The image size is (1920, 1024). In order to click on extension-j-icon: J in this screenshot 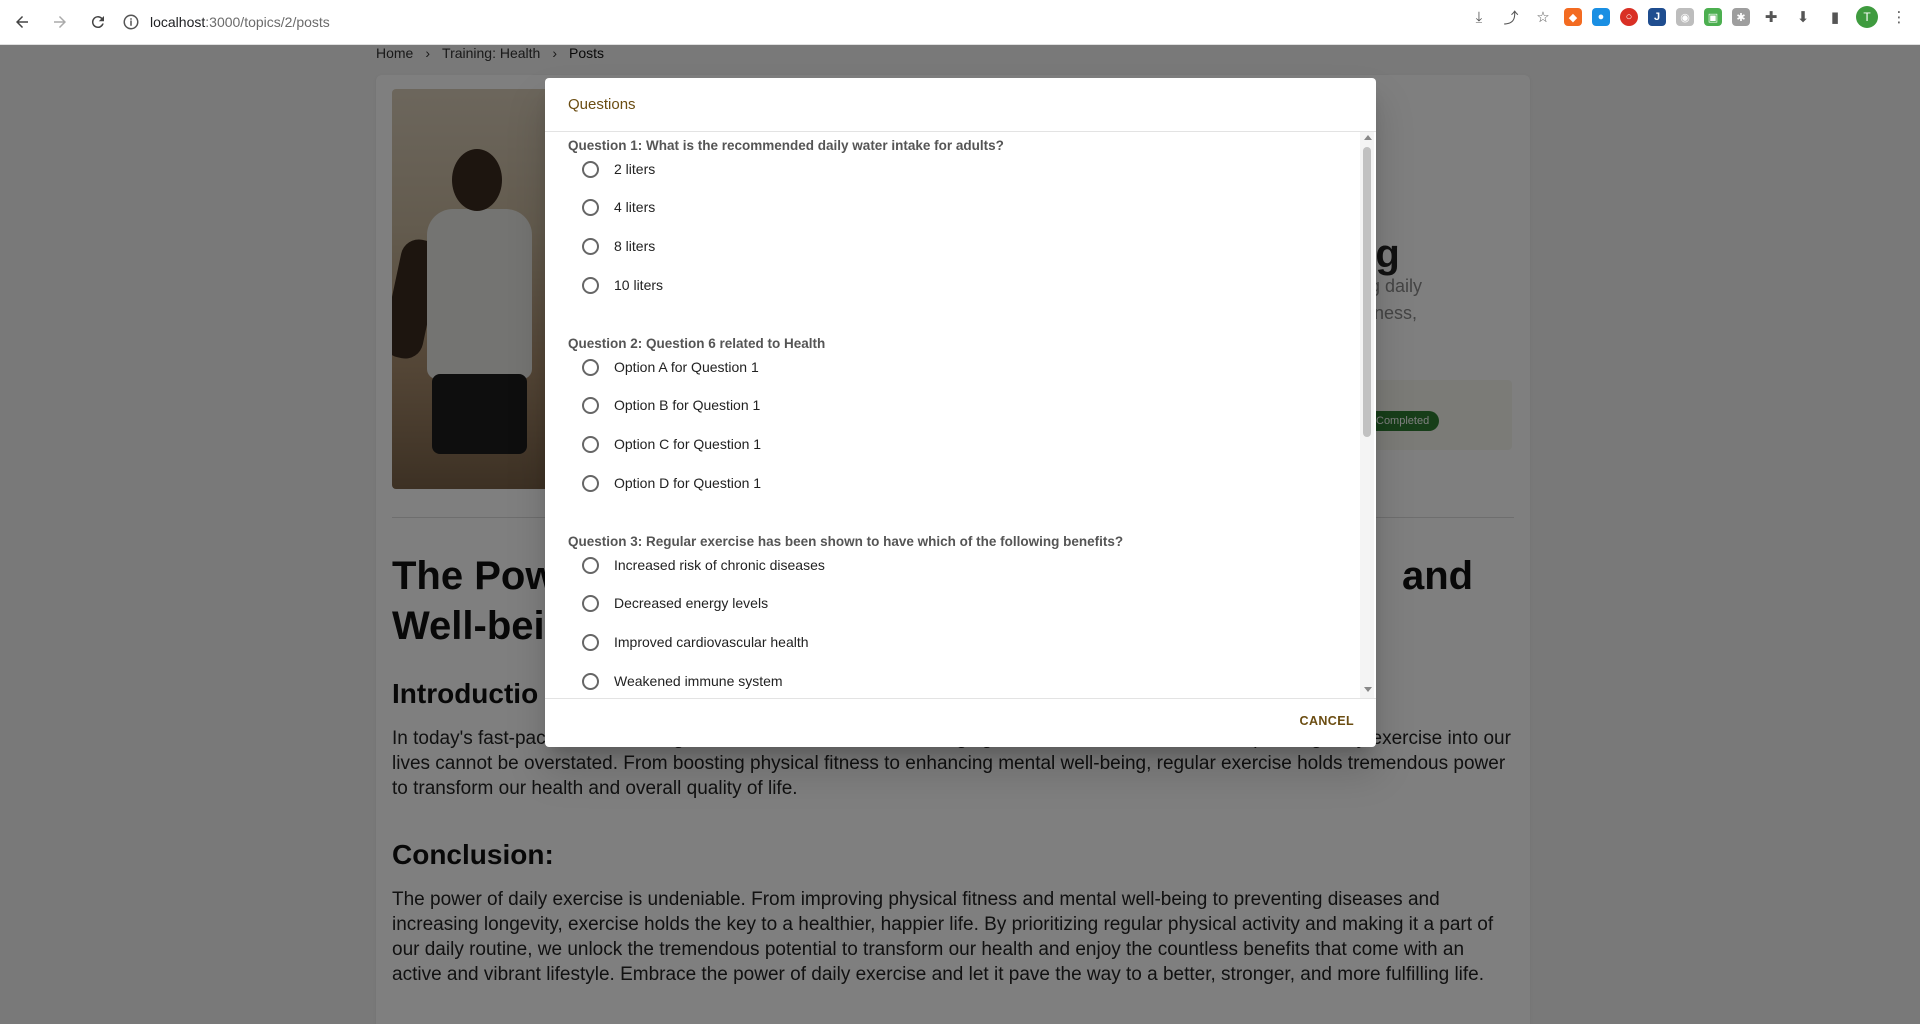, I will do `click(1657, 17)`.